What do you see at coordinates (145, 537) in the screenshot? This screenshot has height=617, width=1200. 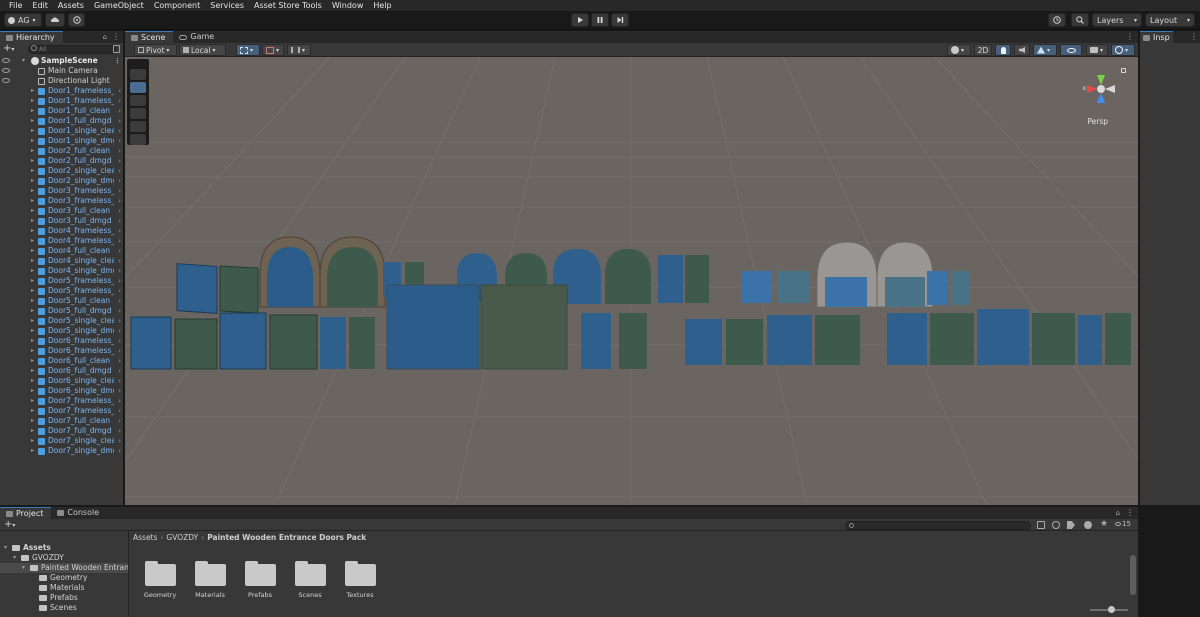 I see `breadcrumb-item: Assets` at bounding box center [145, 537].